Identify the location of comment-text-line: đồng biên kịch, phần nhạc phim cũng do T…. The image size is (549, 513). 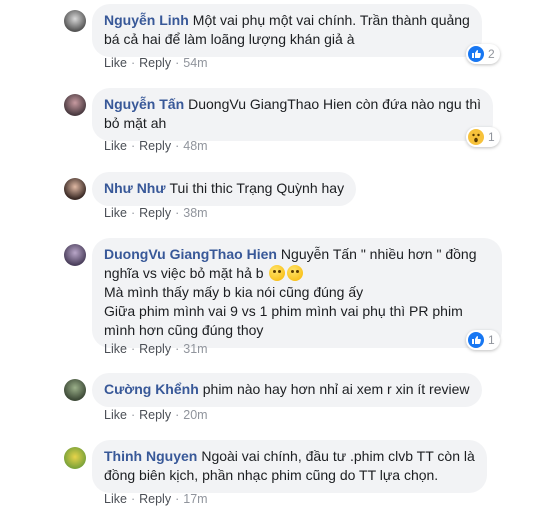
(271, 475).